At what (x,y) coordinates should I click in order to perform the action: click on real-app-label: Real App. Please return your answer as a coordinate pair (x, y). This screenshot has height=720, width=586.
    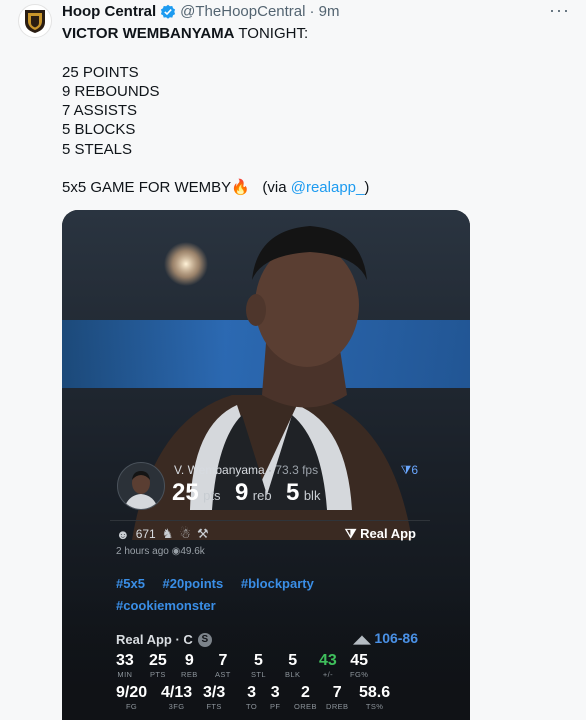
    Looking at the image, I should click on (388, 533).